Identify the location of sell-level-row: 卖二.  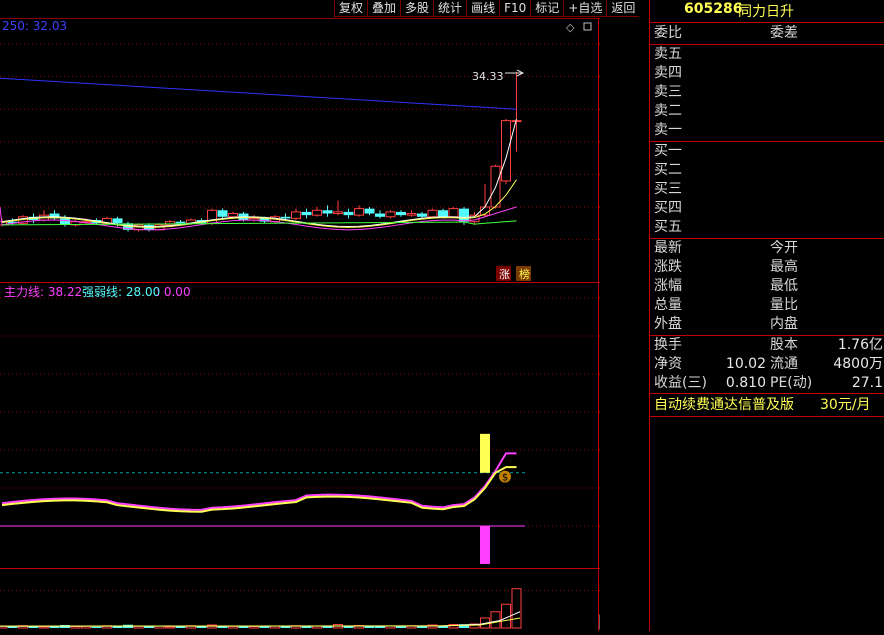
(767, 111).